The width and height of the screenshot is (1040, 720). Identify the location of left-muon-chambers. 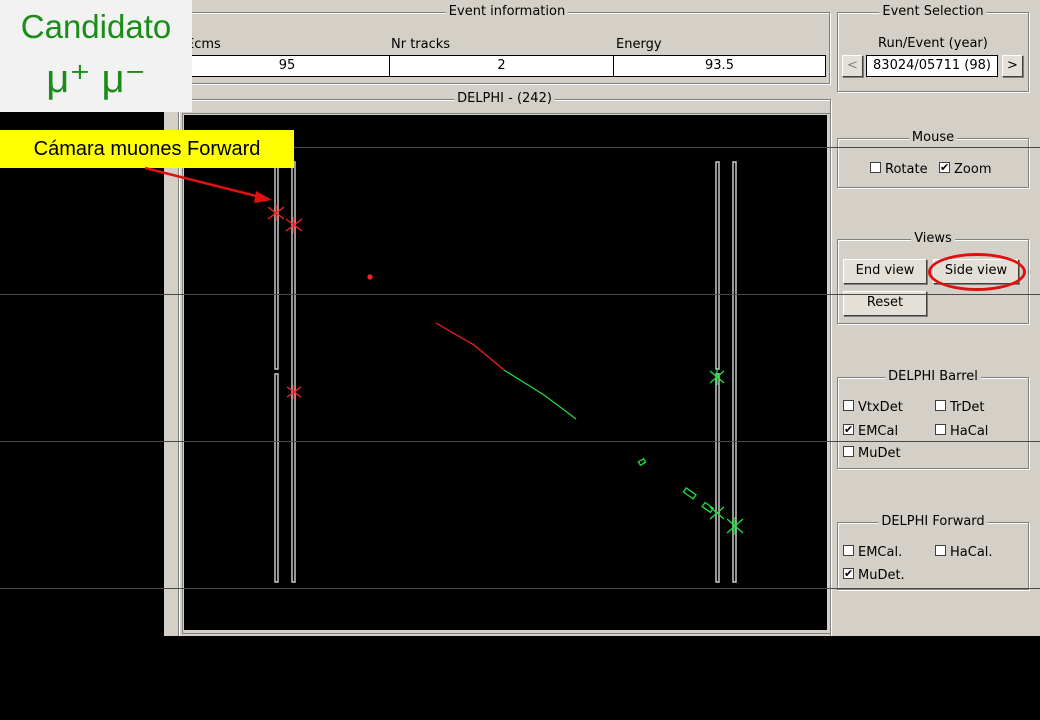
(285, 372).